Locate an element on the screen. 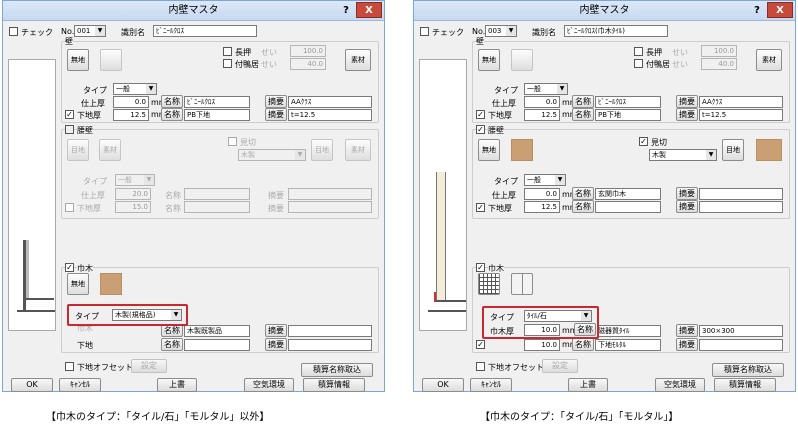 This screenshot has width=798, height=429. mikiri-checkbox is located at coordinates (232, 141).